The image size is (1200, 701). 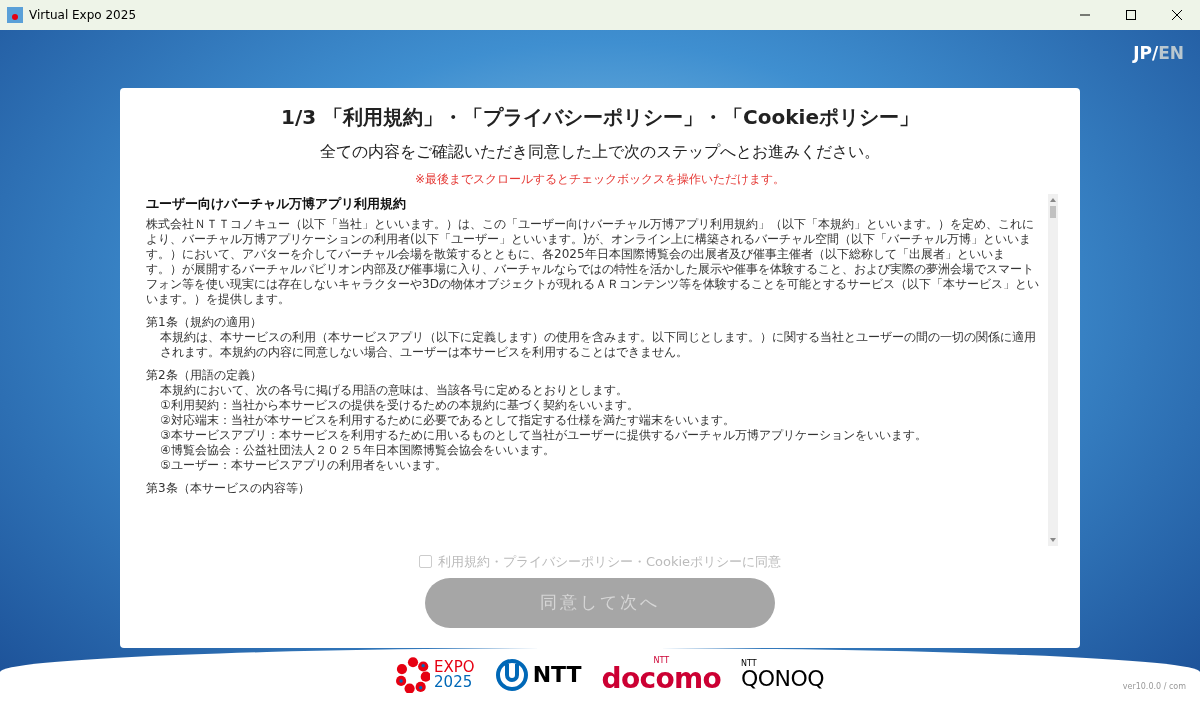 I want to click on close-icon, so click(x=1177, y=15).